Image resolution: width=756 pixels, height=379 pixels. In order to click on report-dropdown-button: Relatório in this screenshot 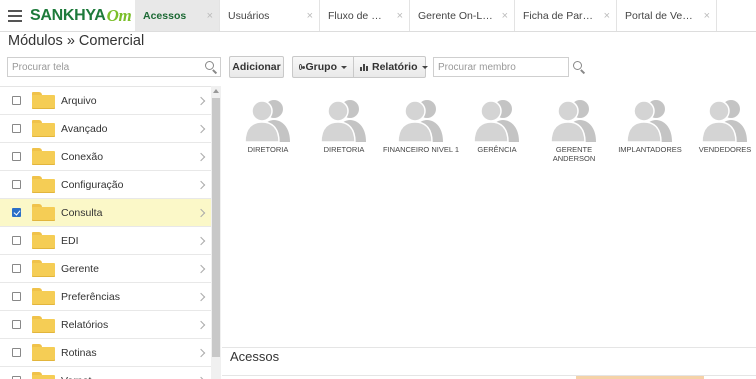, I will do `click(390, 67)`.